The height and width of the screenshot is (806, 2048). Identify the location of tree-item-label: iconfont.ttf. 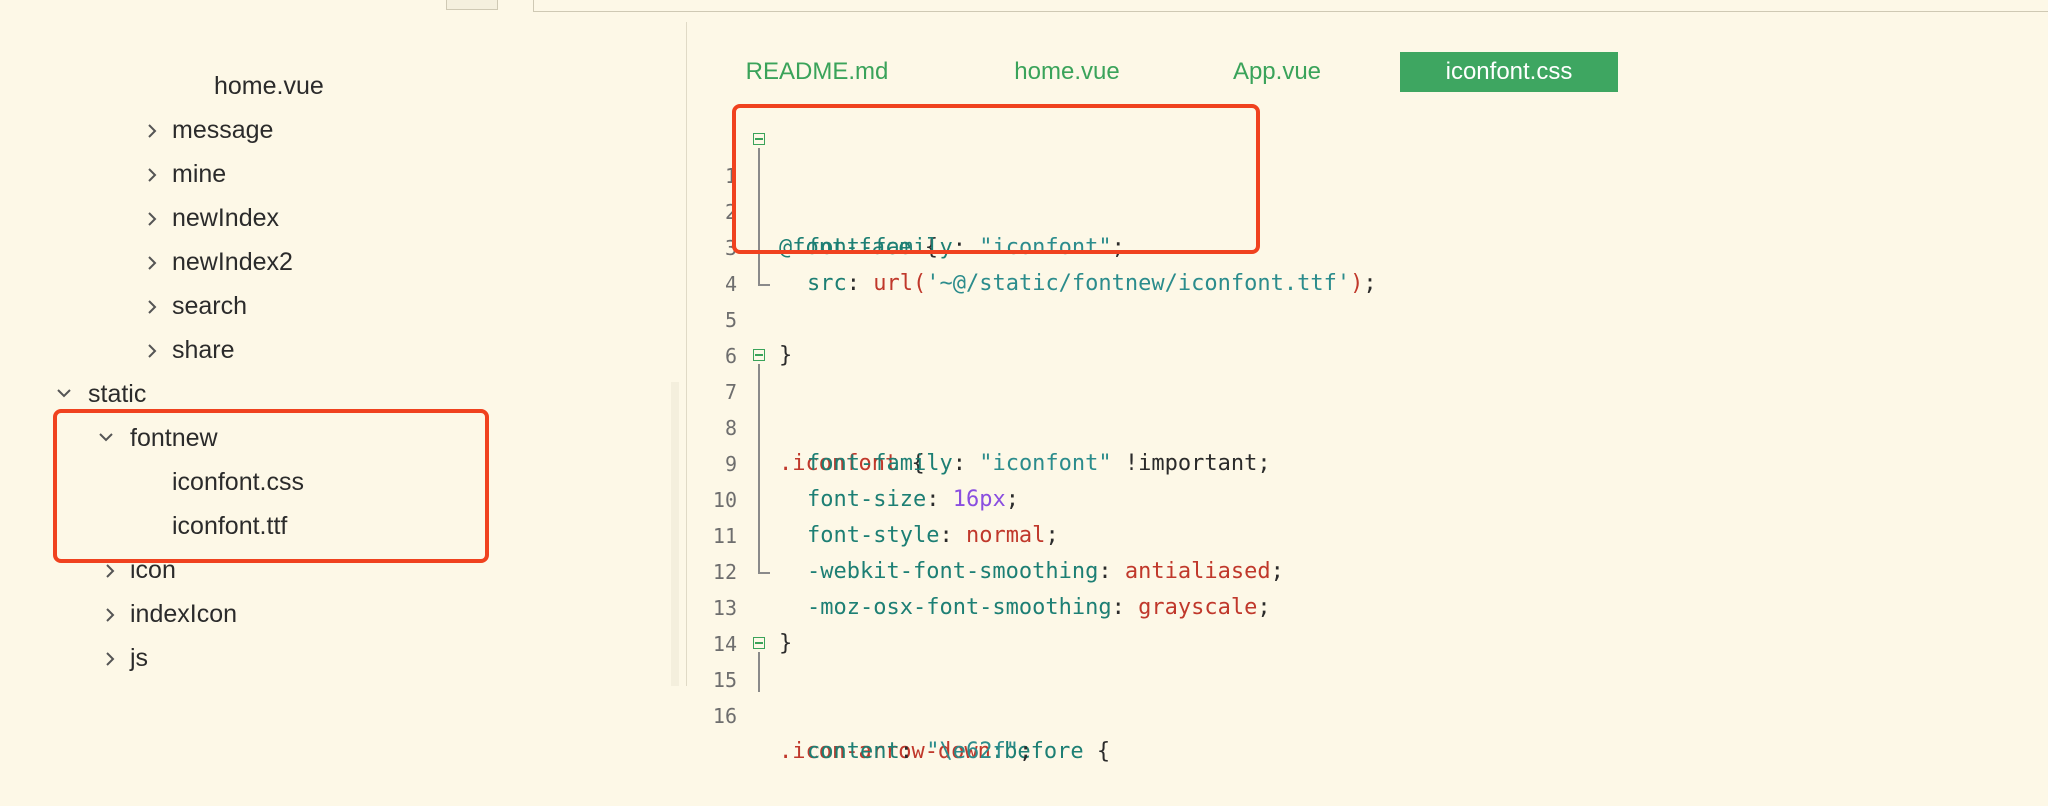
(230, 526).